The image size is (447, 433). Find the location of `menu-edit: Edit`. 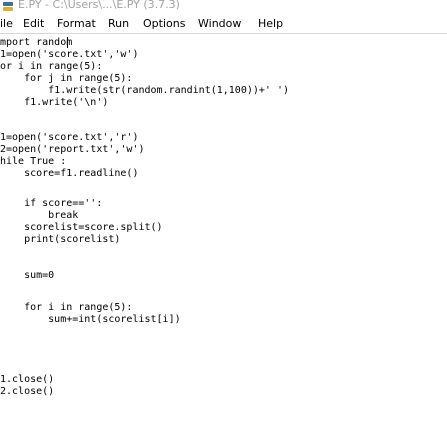

menu-edit: Edit is located at coordinates (33, 24).